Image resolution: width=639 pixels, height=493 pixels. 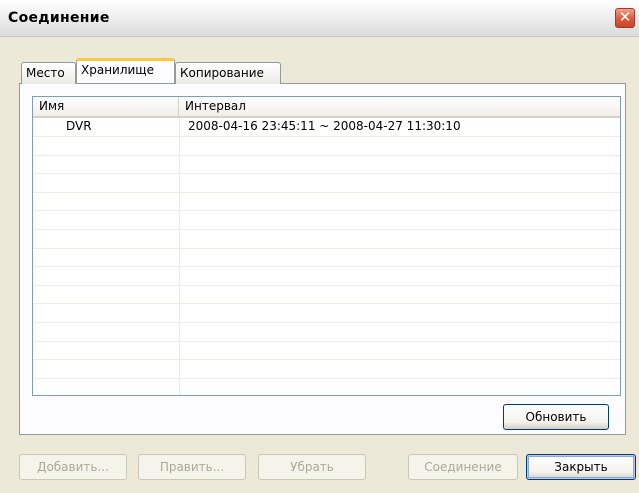 What do you see at coordinates (312, 467) in the screenshot?
I see `remove-button: Убрать` at bounding box center [312, 467].